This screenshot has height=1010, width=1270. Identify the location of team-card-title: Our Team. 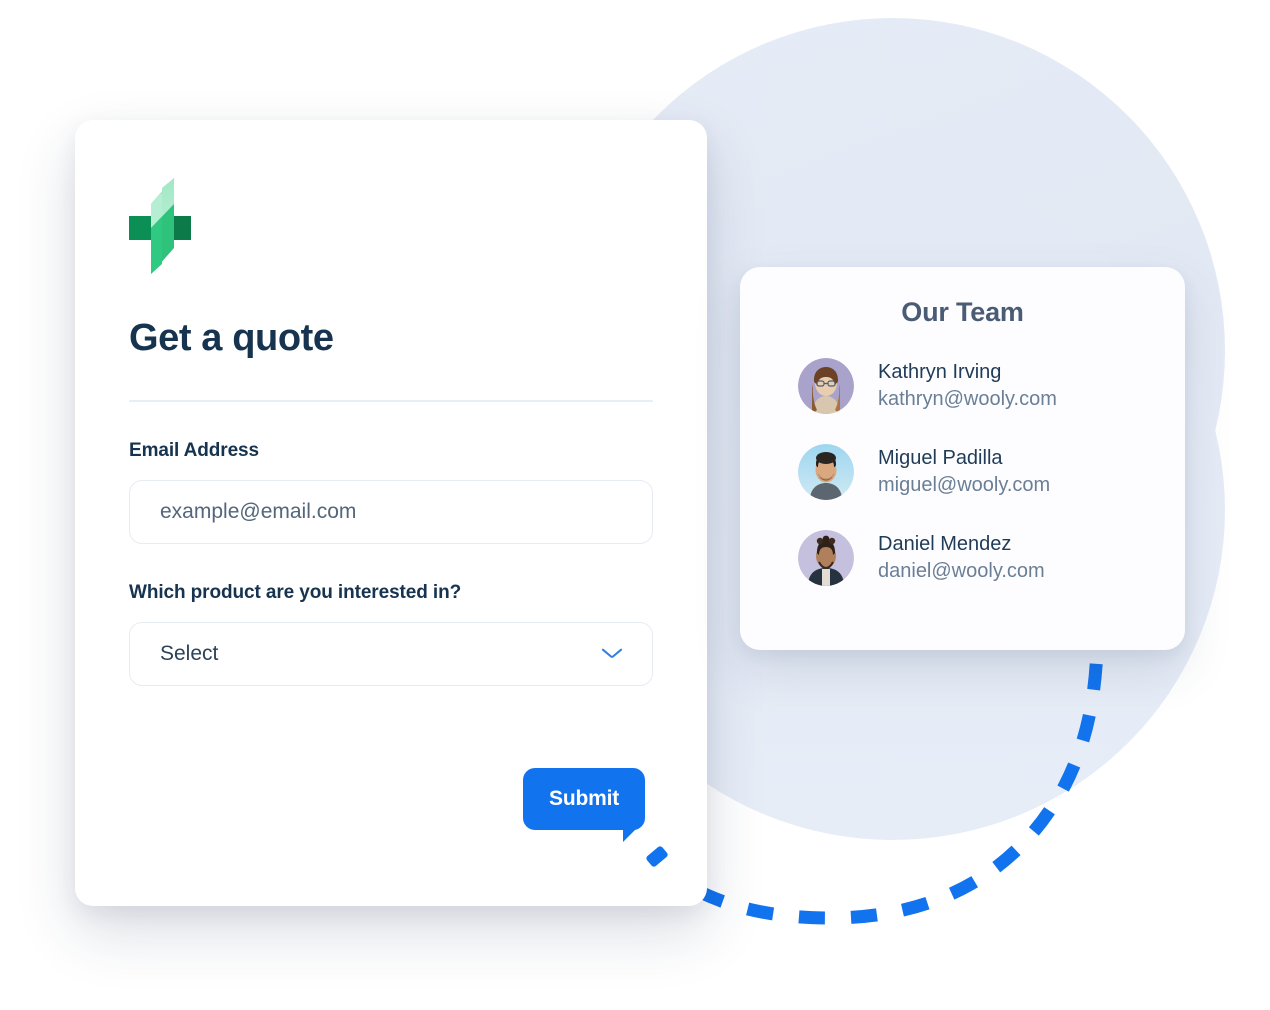
(962, 312).